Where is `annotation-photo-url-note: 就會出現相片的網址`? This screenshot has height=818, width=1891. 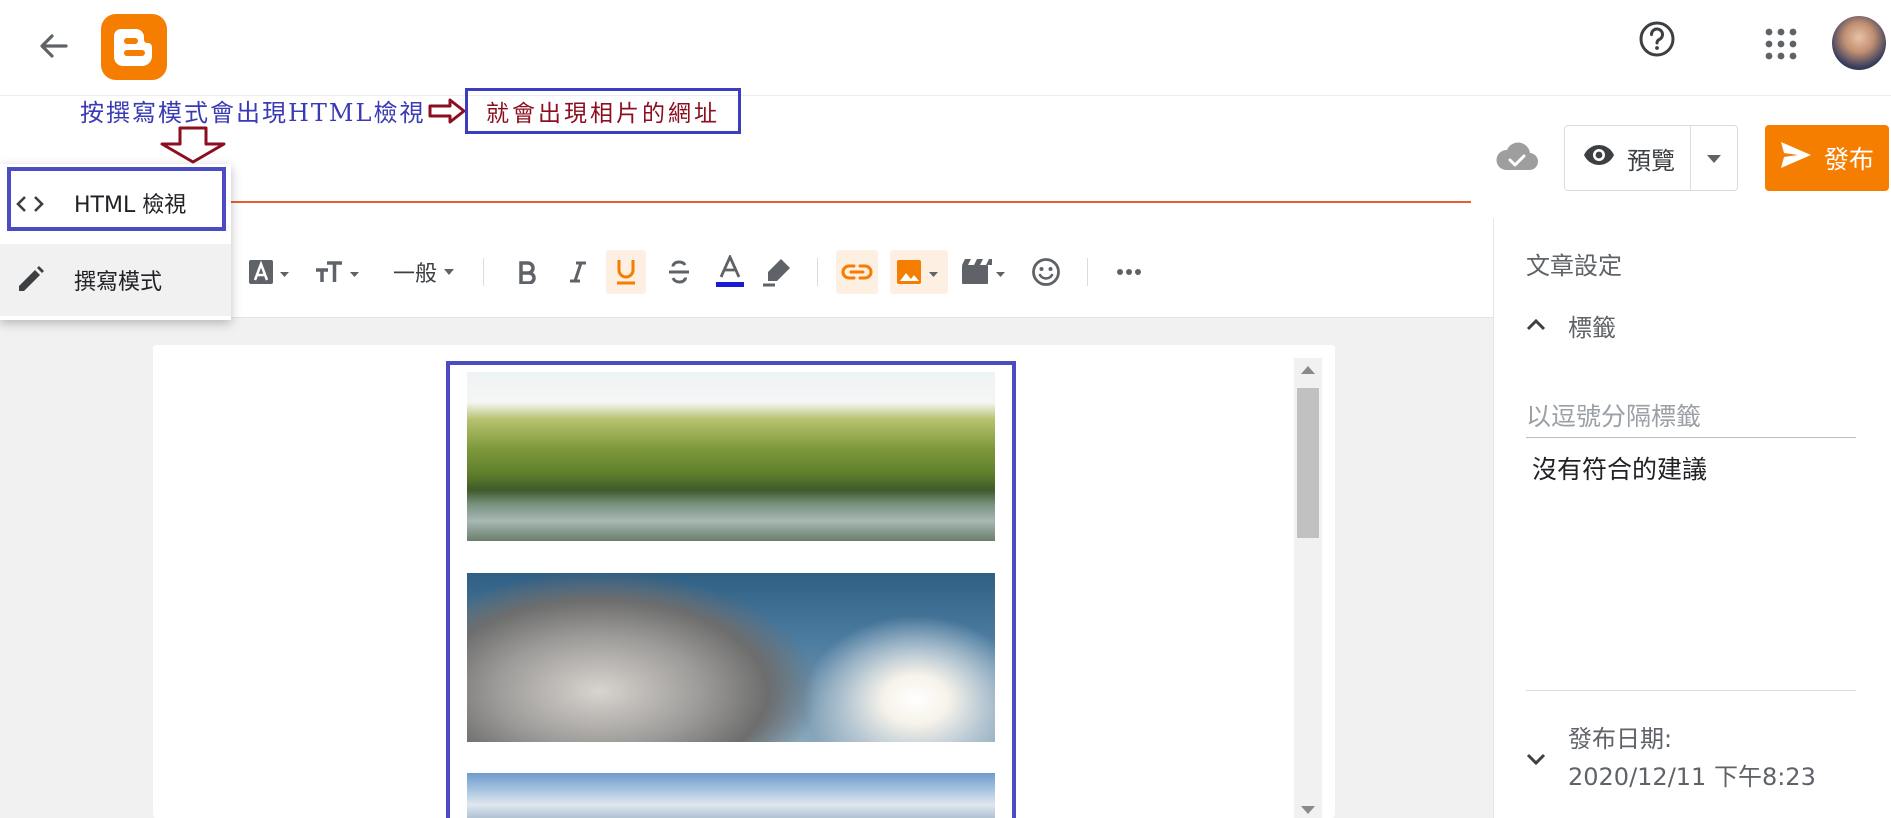 annotation-photo-url-note: 就會出現相片的網址 is located at coordinates (603, 111).